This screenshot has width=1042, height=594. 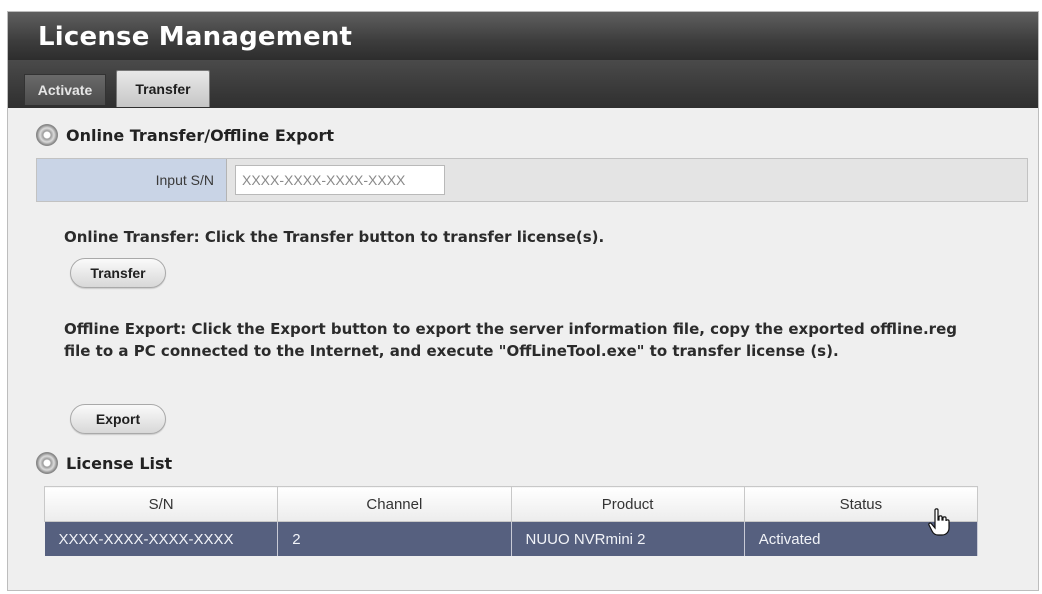 I want to click on transfer-section-title: Online Transfer/Offline Export, so click(x=200, y=135).